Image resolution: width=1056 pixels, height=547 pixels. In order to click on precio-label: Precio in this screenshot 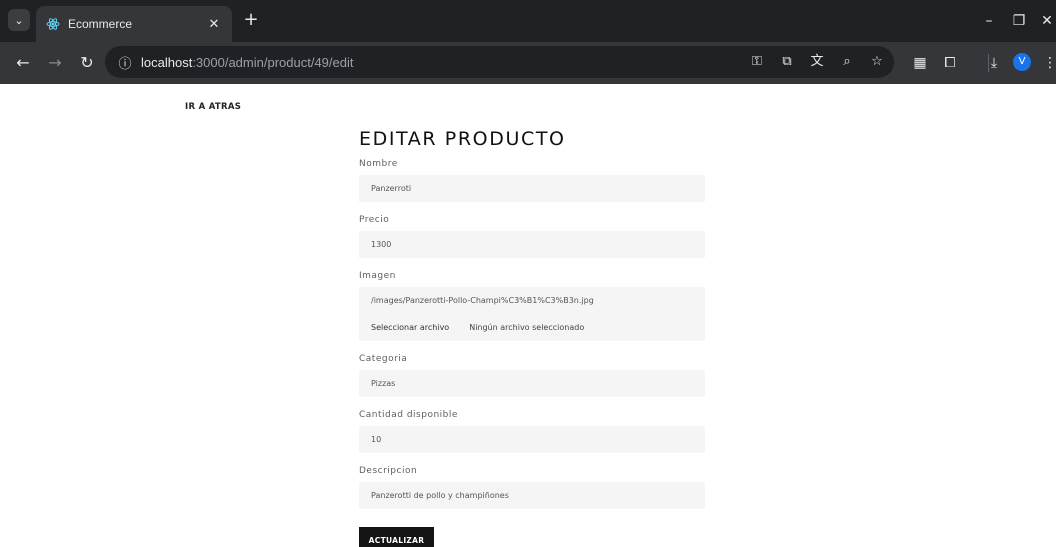, I will do `click(374, 220)`.